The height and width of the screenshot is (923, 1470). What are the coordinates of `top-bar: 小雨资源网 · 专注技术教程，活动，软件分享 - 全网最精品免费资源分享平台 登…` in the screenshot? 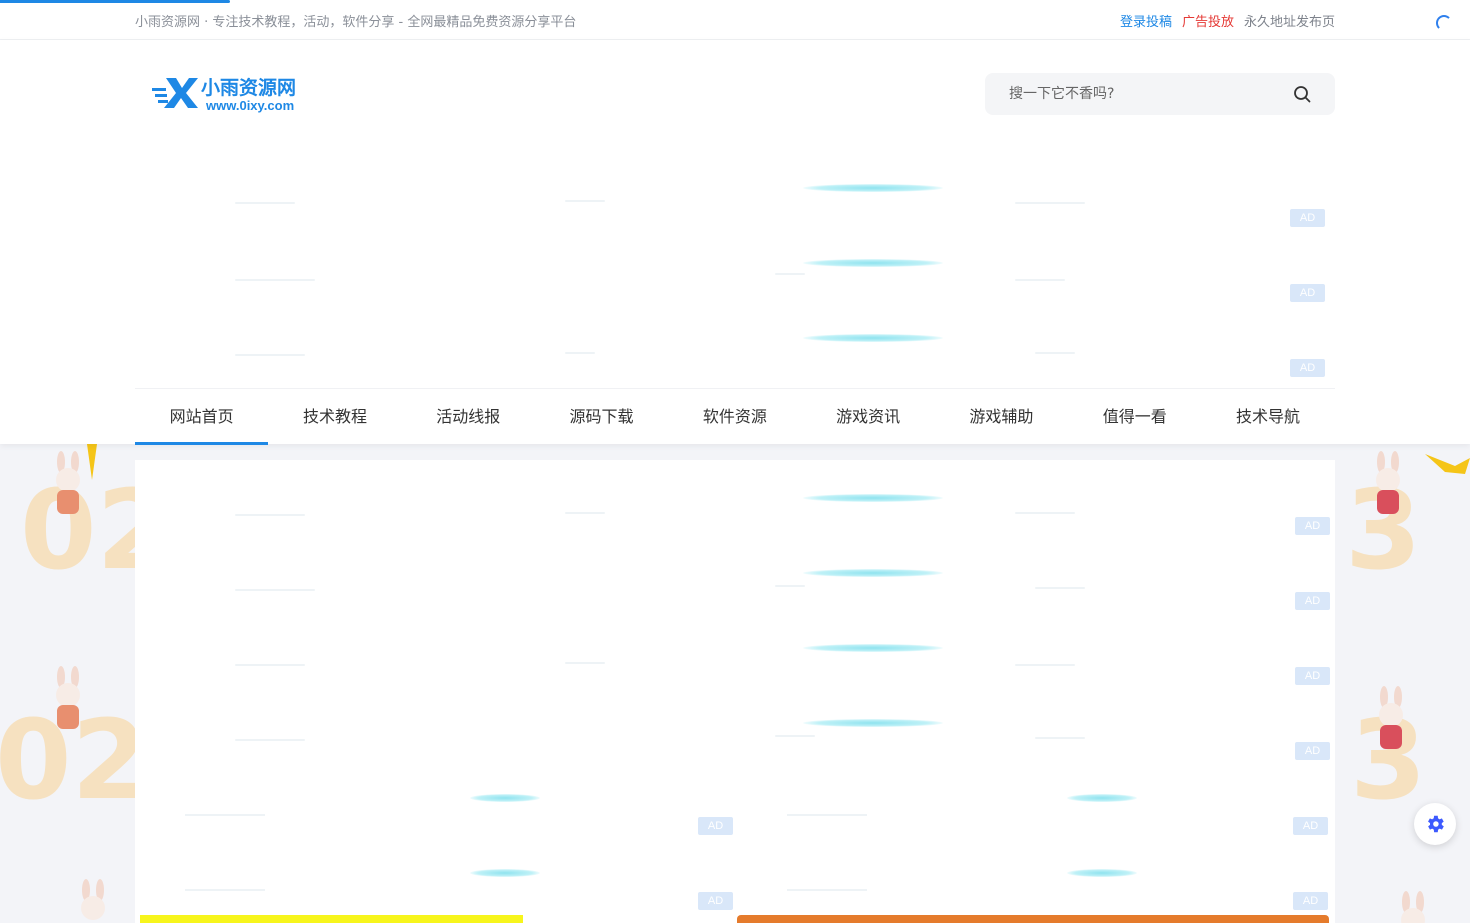 It's located at (735, 20).